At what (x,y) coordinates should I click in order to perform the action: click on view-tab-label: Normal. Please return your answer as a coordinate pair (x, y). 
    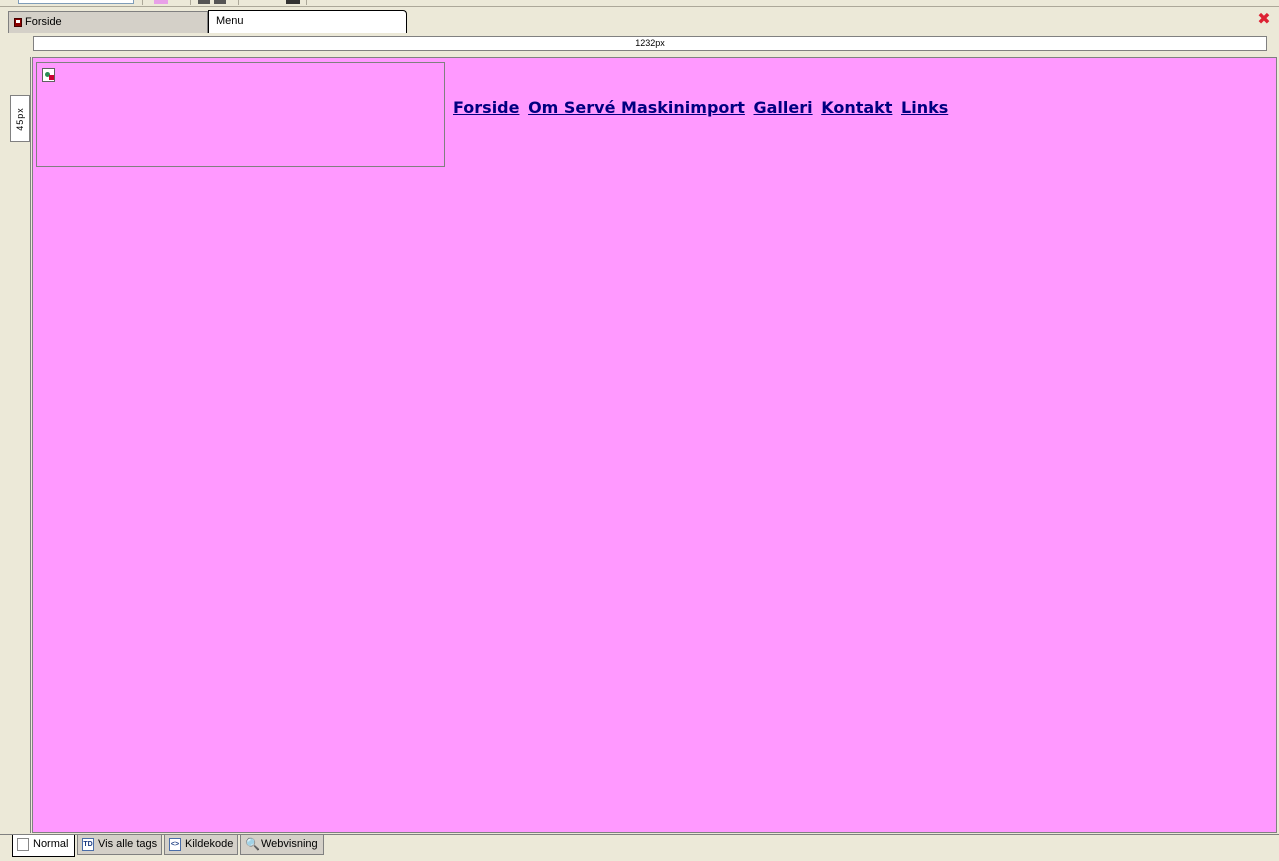
    Looking at the image, I should click on (51, 844).